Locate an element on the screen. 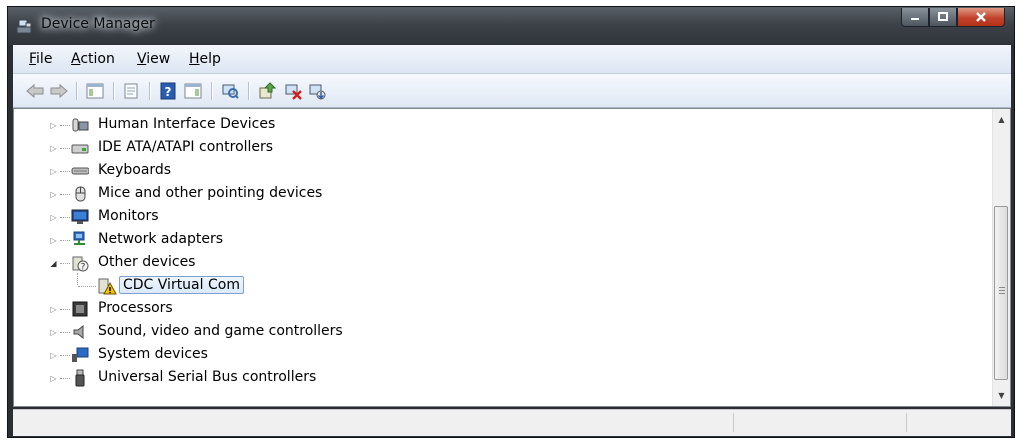 This screenshot has width=1023, height=448. scroll-up-button: ▲ is located at coordinates (1001, 119).